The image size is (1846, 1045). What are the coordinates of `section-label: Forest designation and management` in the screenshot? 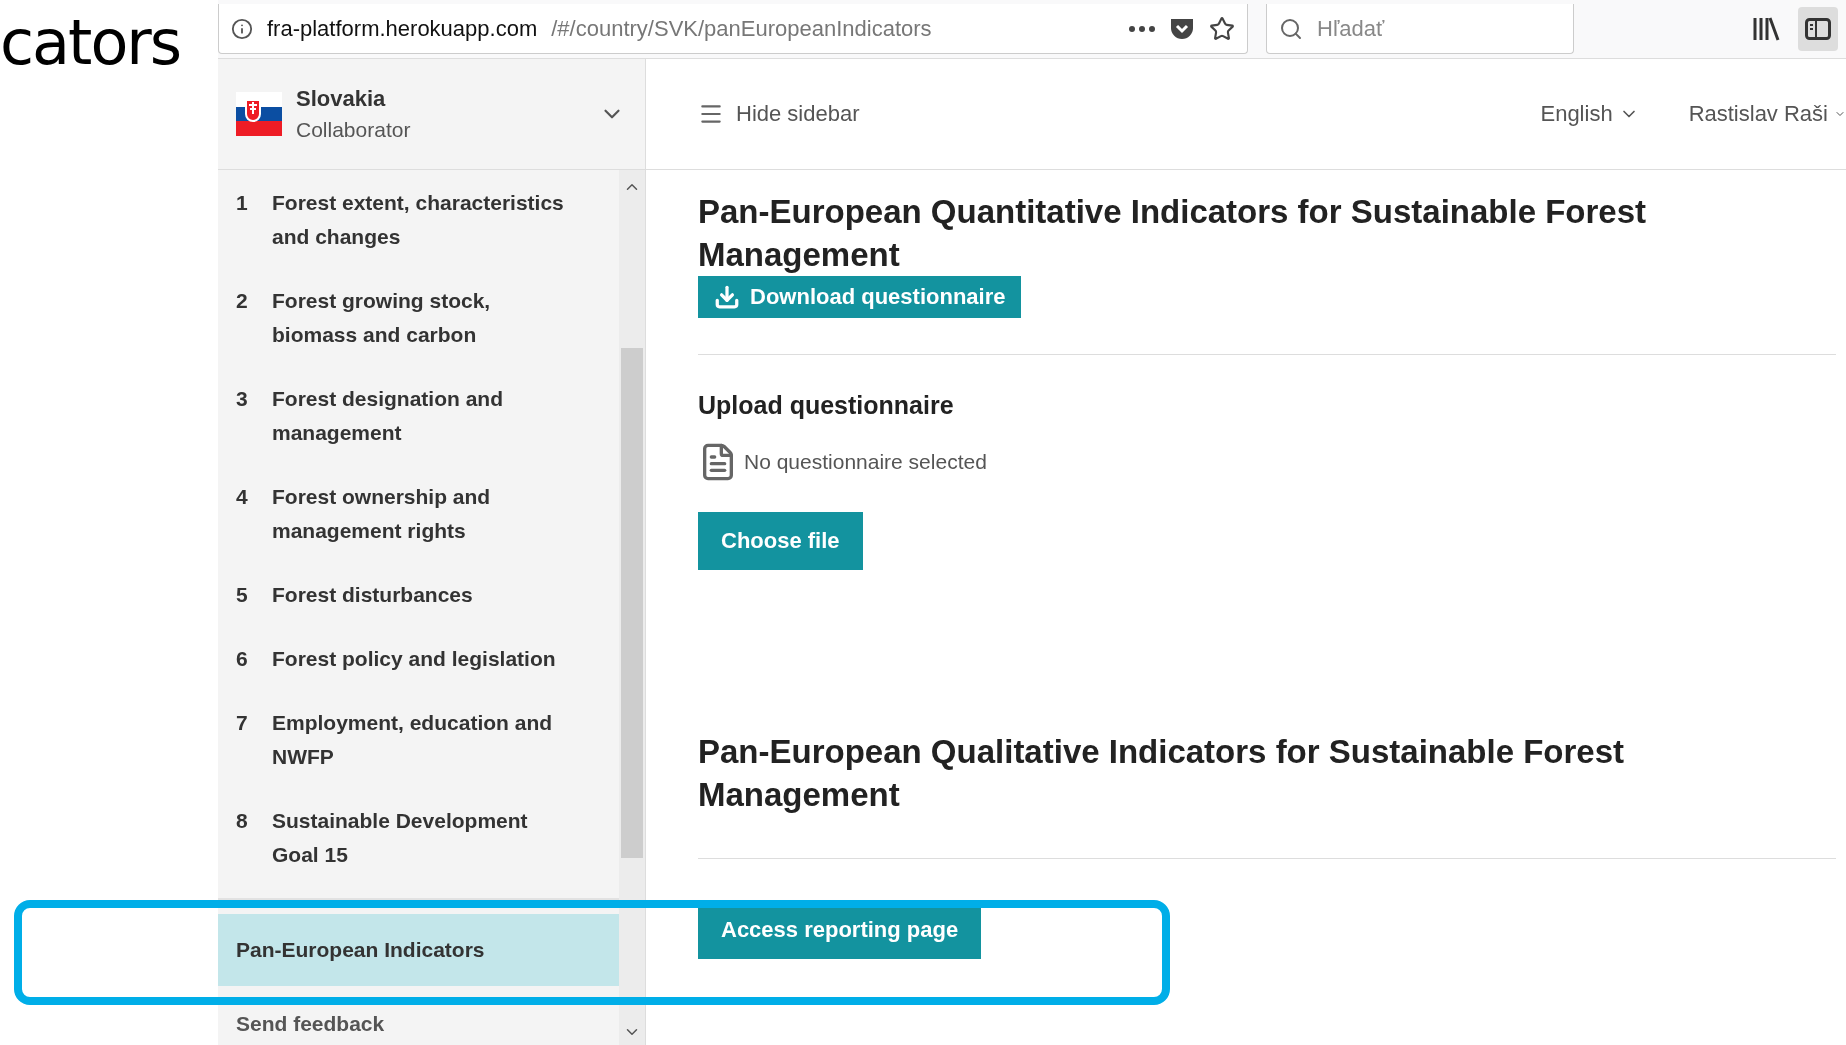 It's located at (388, 416).